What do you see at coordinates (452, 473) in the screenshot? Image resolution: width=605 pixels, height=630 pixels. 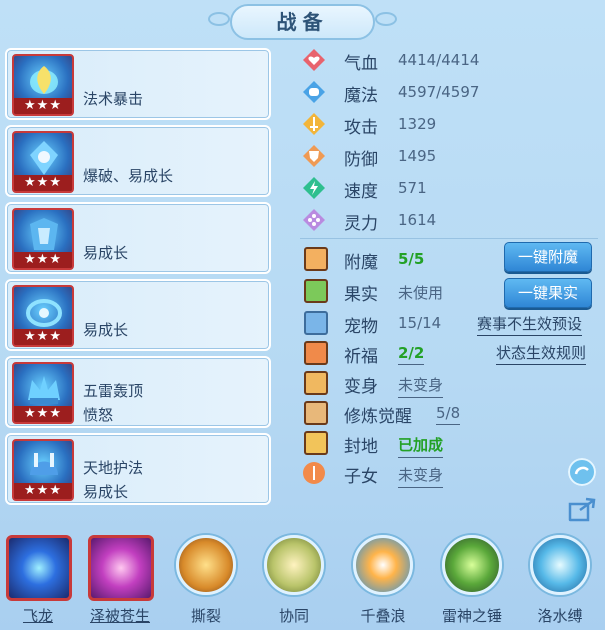 I see `extra-children: 子女 未变身` at bounding box center [452, 473].